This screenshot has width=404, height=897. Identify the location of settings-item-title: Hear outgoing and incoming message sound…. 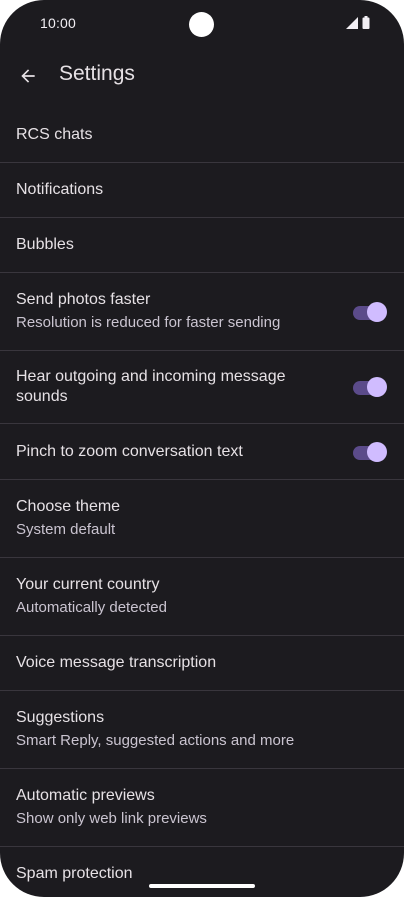
(151, 386).